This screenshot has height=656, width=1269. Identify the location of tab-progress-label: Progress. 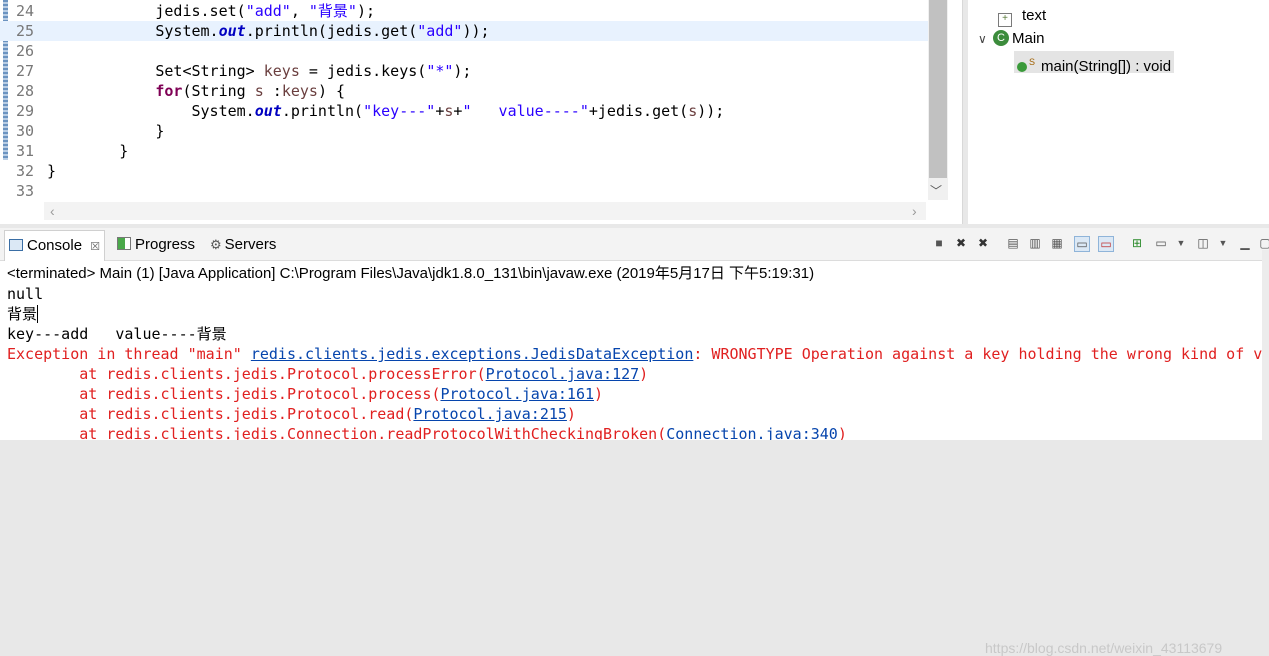
(165, 244).